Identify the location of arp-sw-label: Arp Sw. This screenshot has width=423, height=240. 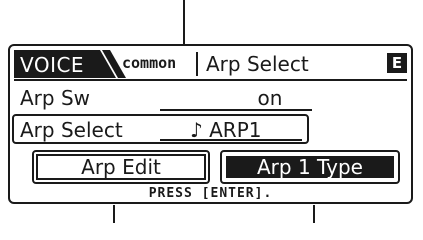
(55, 98).